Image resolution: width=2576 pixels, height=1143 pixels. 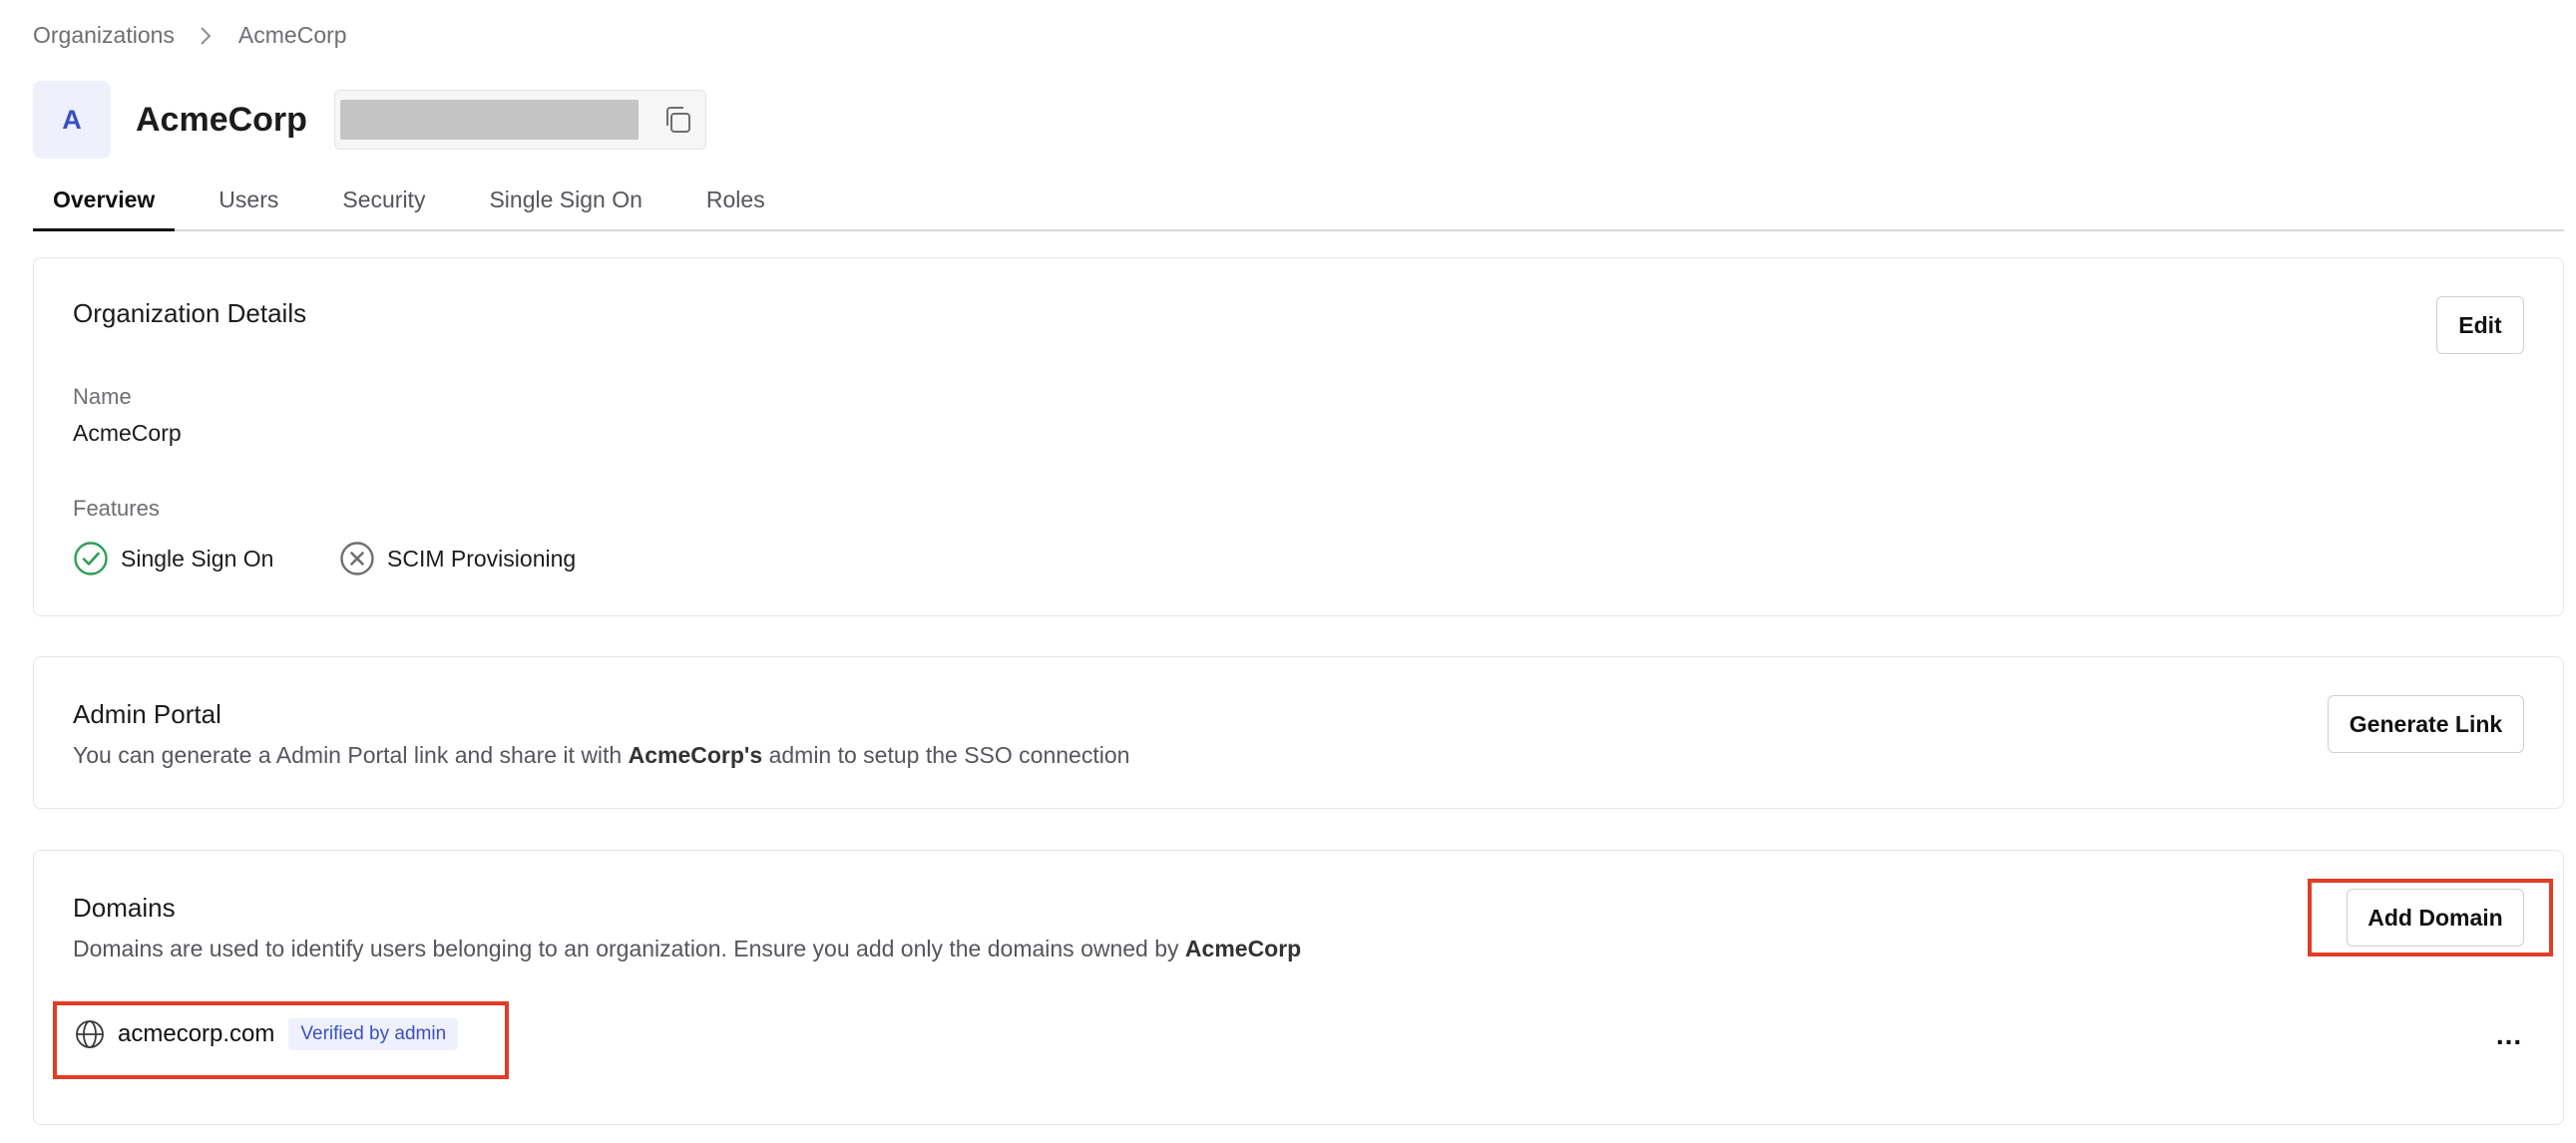 I want to click on breadcrumb: Organizations AcmeCorp, so click(x=190, y=35).